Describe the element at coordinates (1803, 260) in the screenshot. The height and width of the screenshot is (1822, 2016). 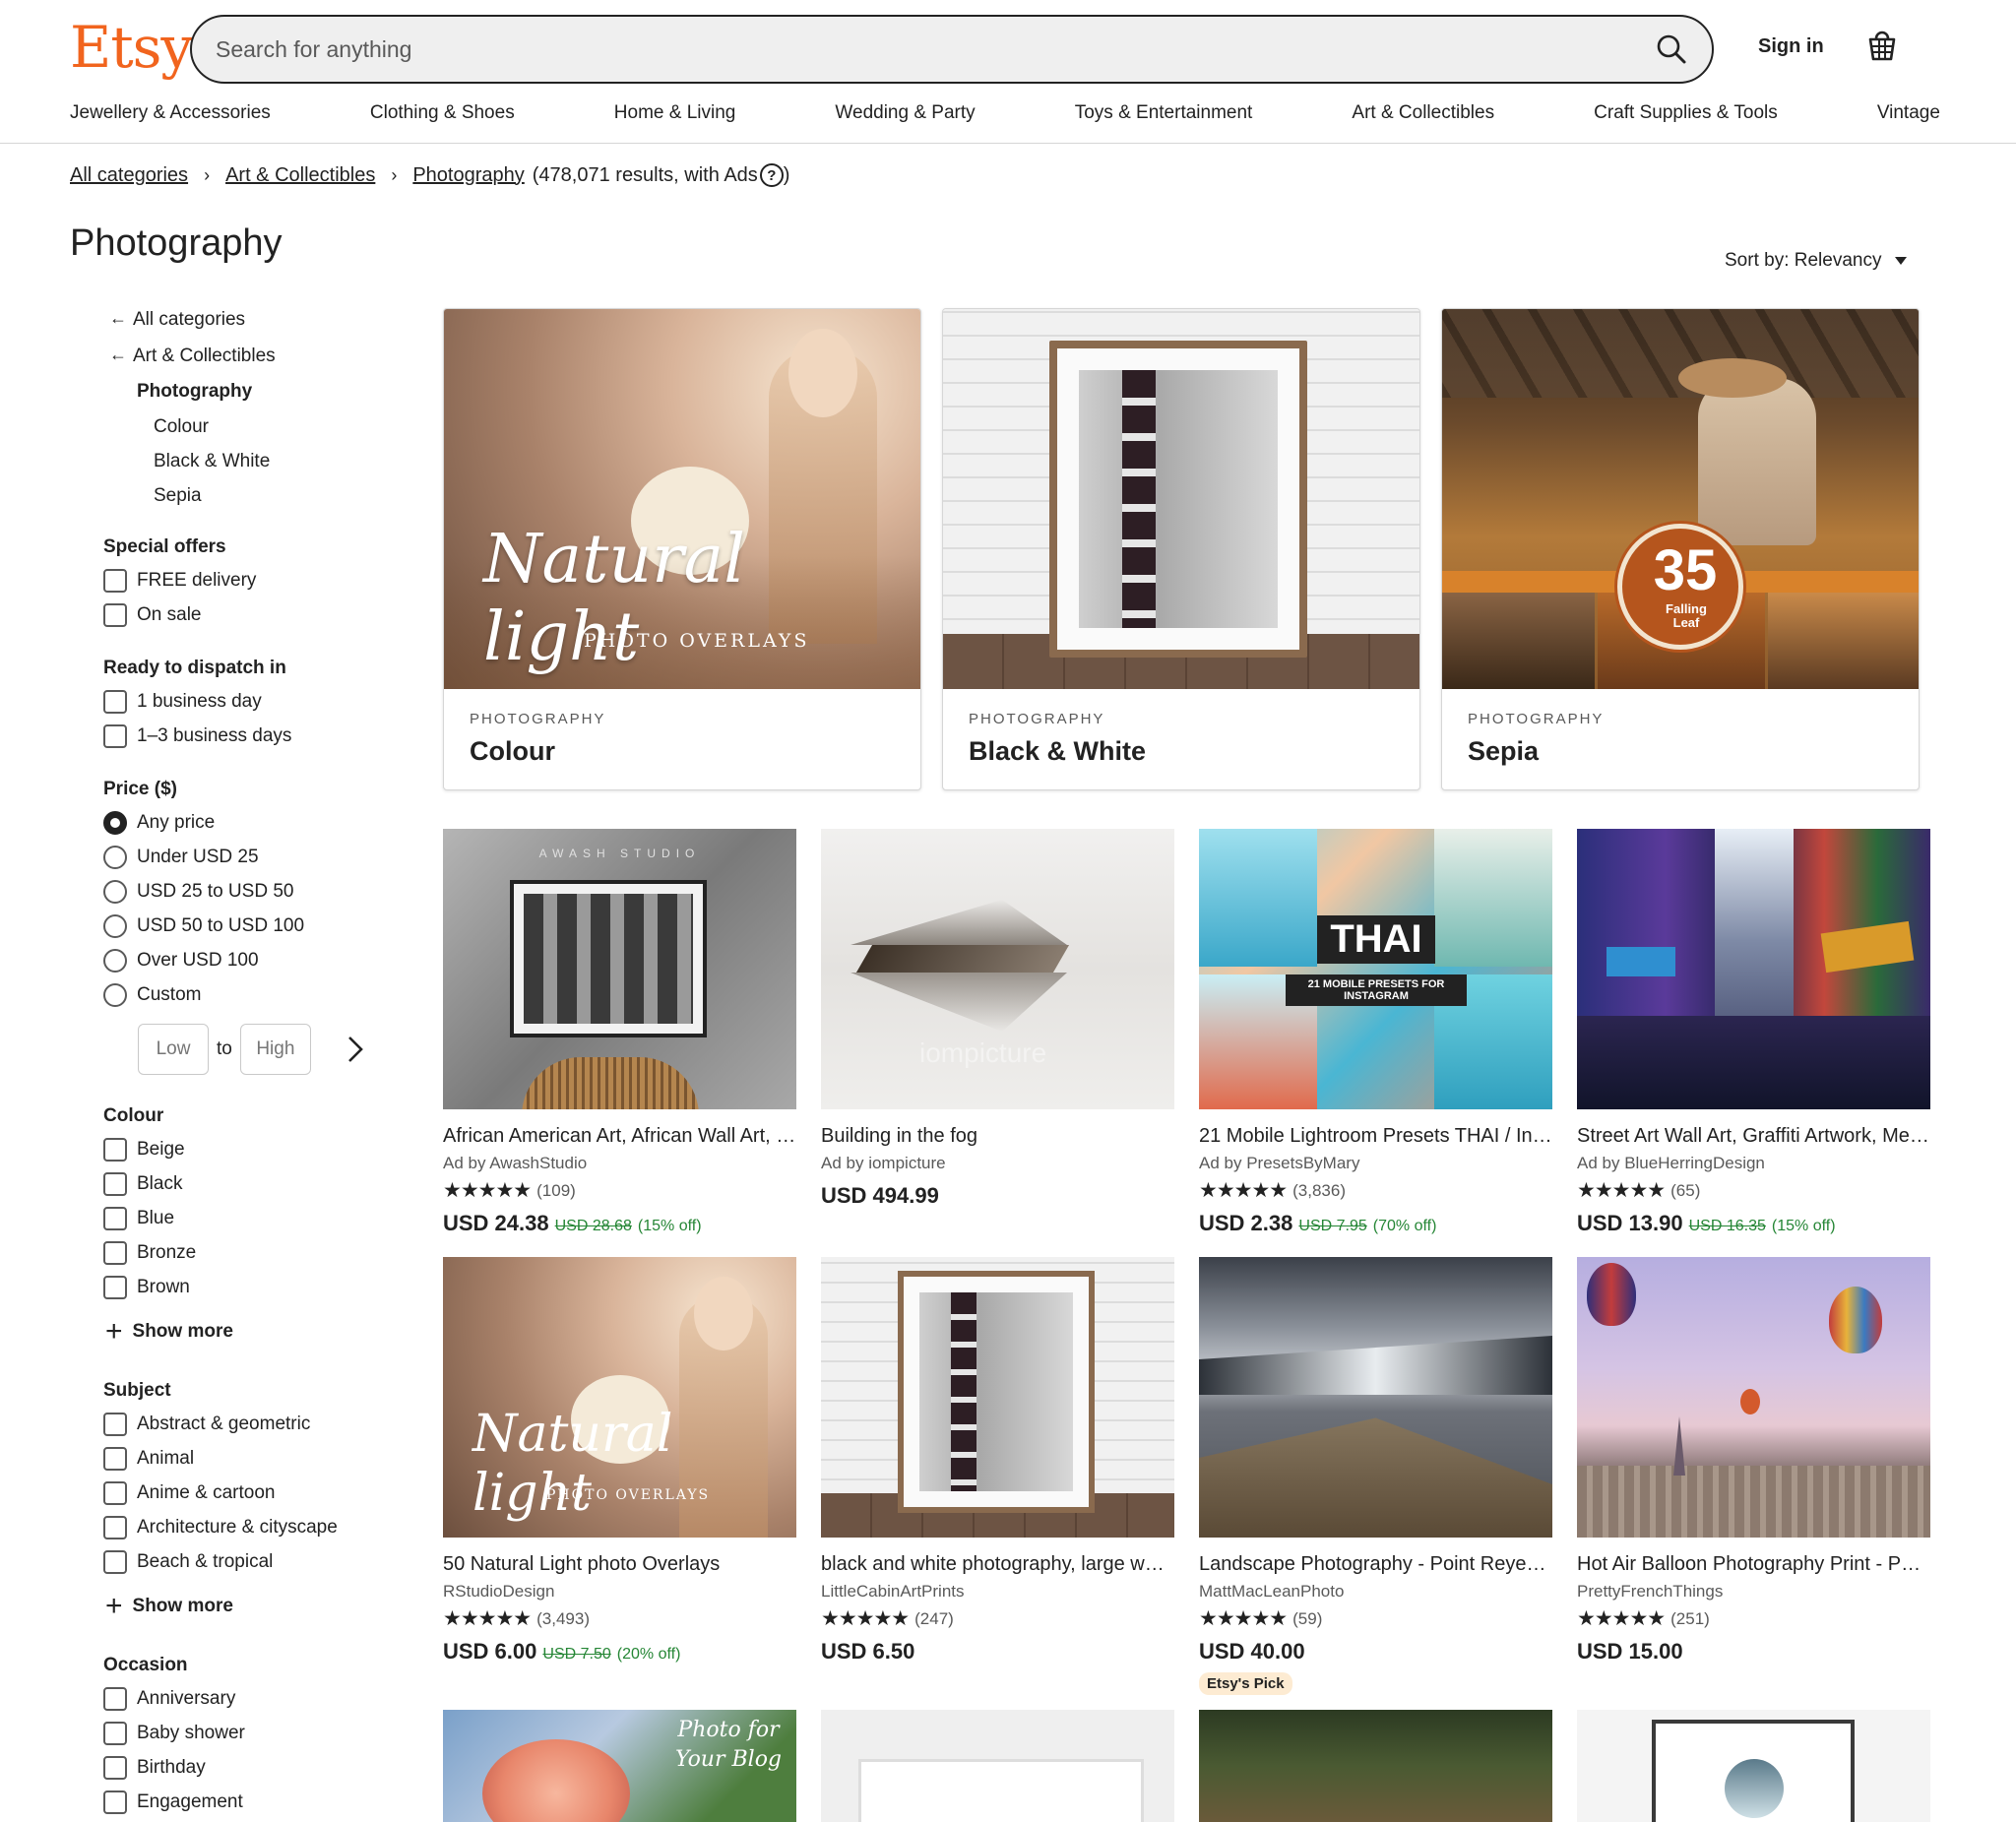
I see `sort-label: Sort by: Relevancy` at that location.